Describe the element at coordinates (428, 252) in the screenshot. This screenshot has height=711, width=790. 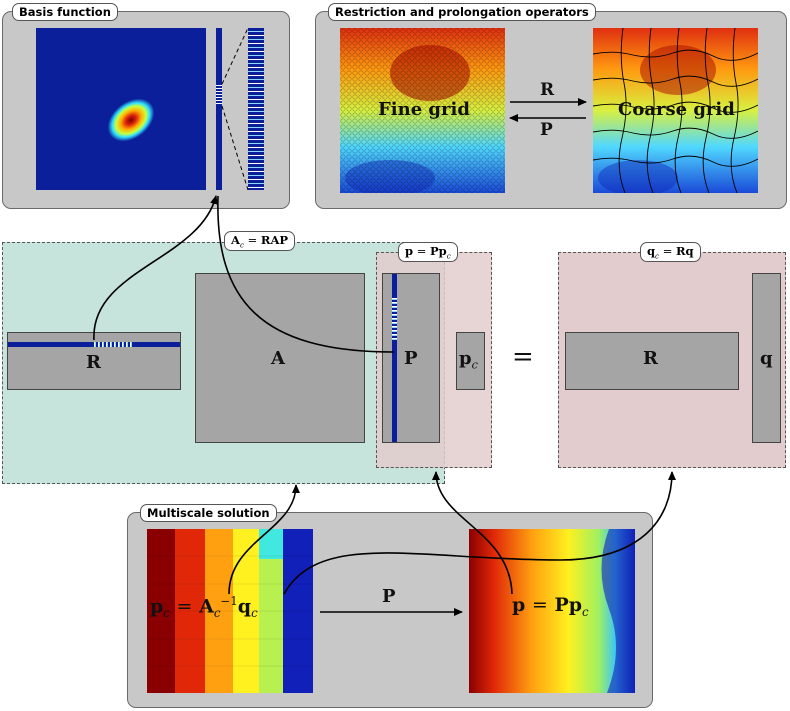
I see `pressure-eq: p = Ppc` at that location.